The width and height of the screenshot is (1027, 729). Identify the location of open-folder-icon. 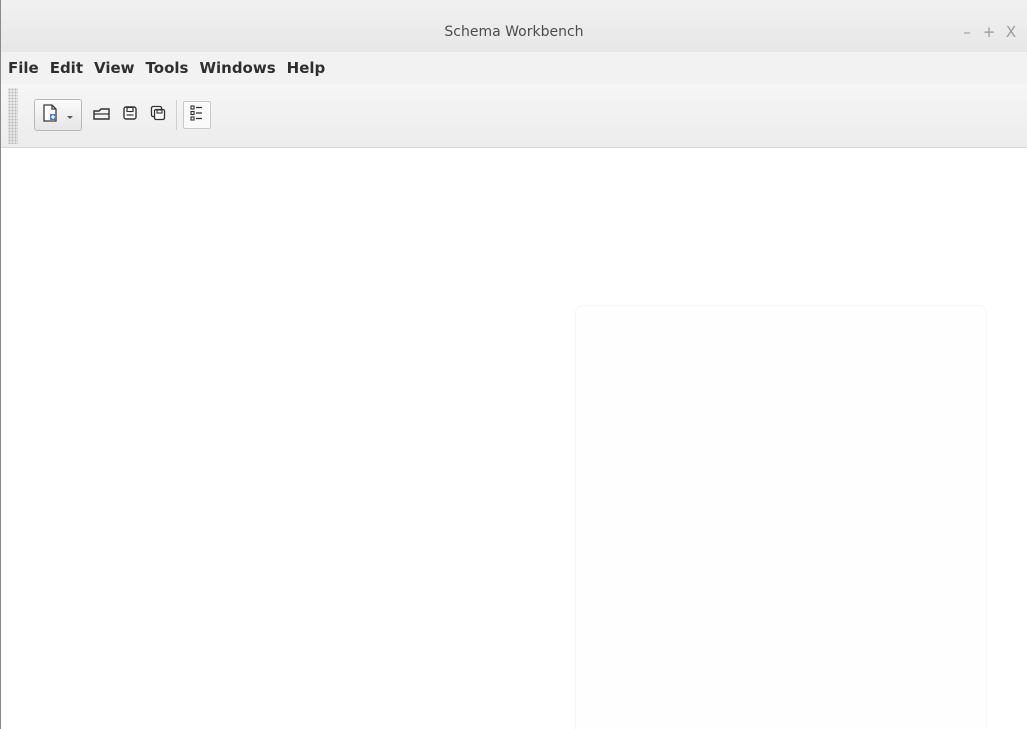
(102, 115).